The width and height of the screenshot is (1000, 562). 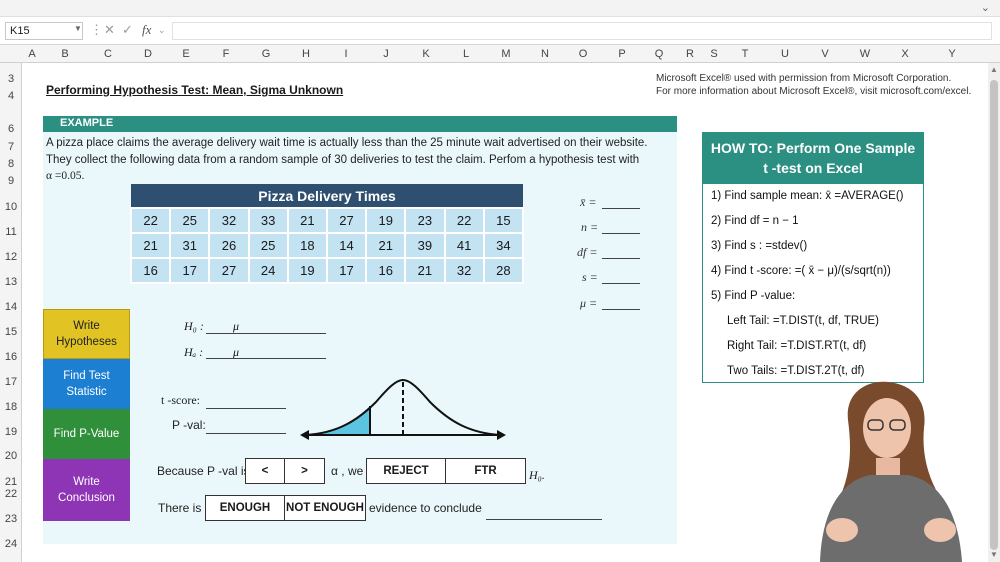 I want to click on column-header-m: M, so click(x=506, y=54).